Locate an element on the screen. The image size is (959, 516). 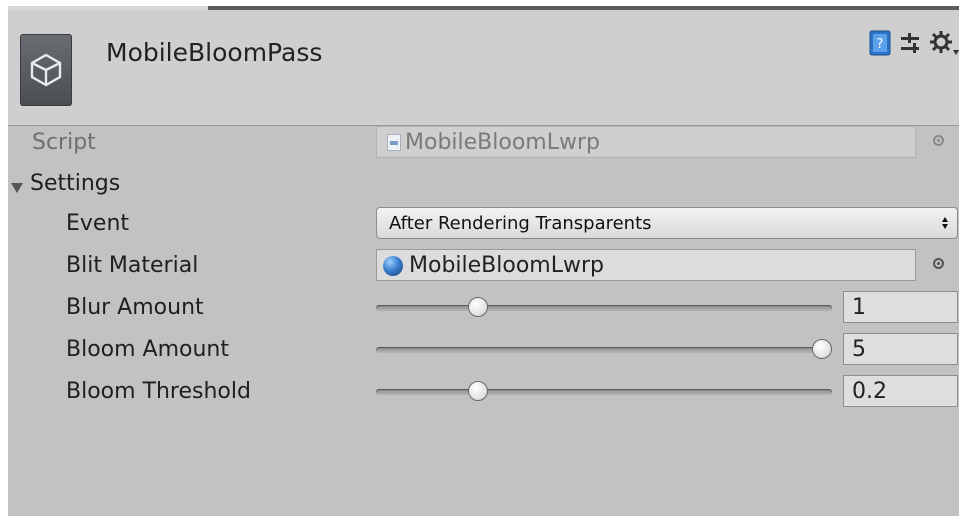
script-field: MobileBloomLwrp is located at coordinates (646, 142).